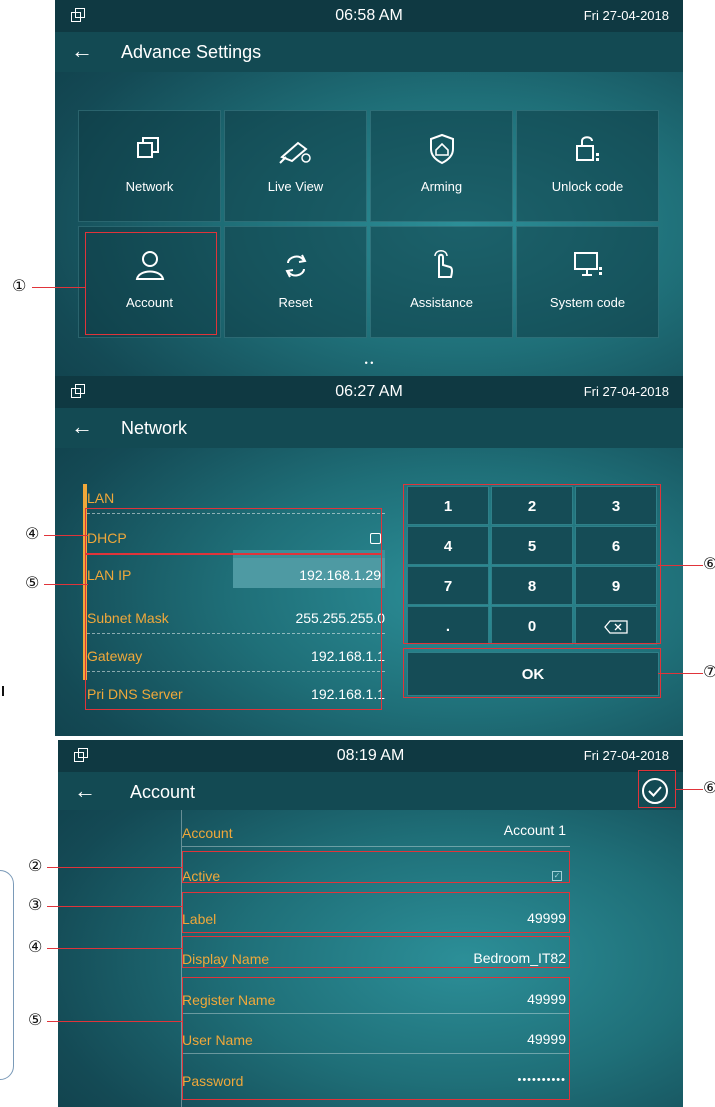 The width and height of the screenshot is (715, 1107). What do you see at coordinates (369, 363) in the screenshot?
I see `page-indicator: • •` at bounding box center [369, 363].